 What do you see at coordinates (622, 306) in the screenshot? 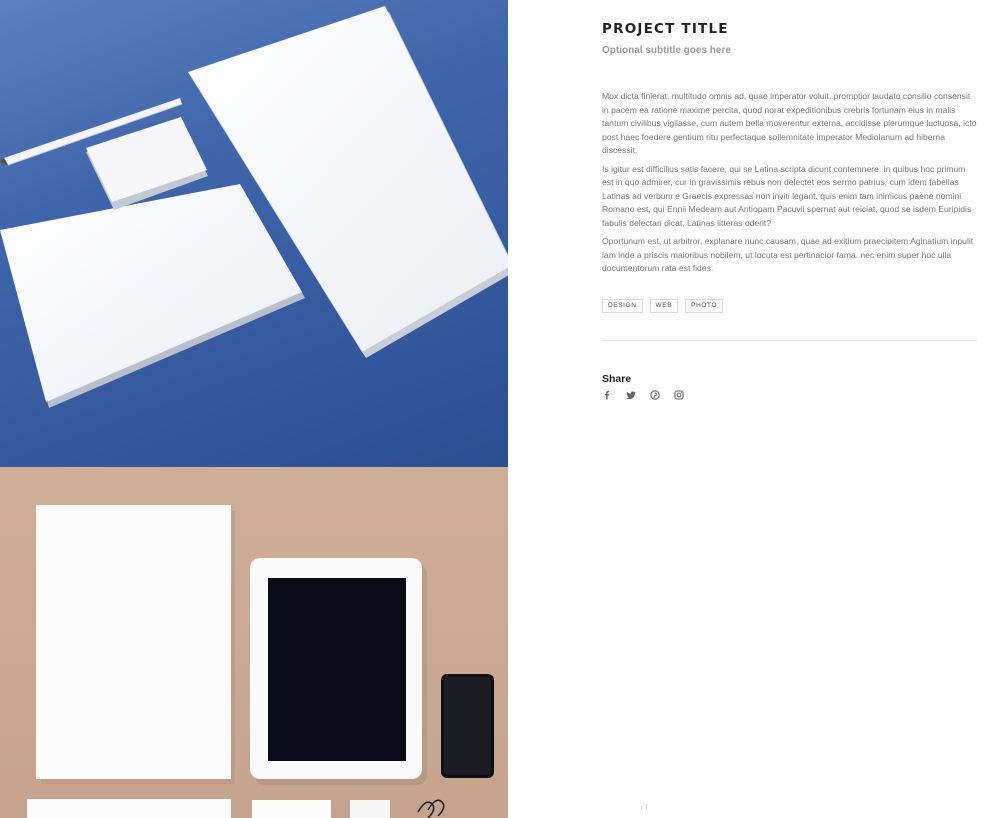
I see `tag-design: DESIGN` at bounding box center [622, 306].